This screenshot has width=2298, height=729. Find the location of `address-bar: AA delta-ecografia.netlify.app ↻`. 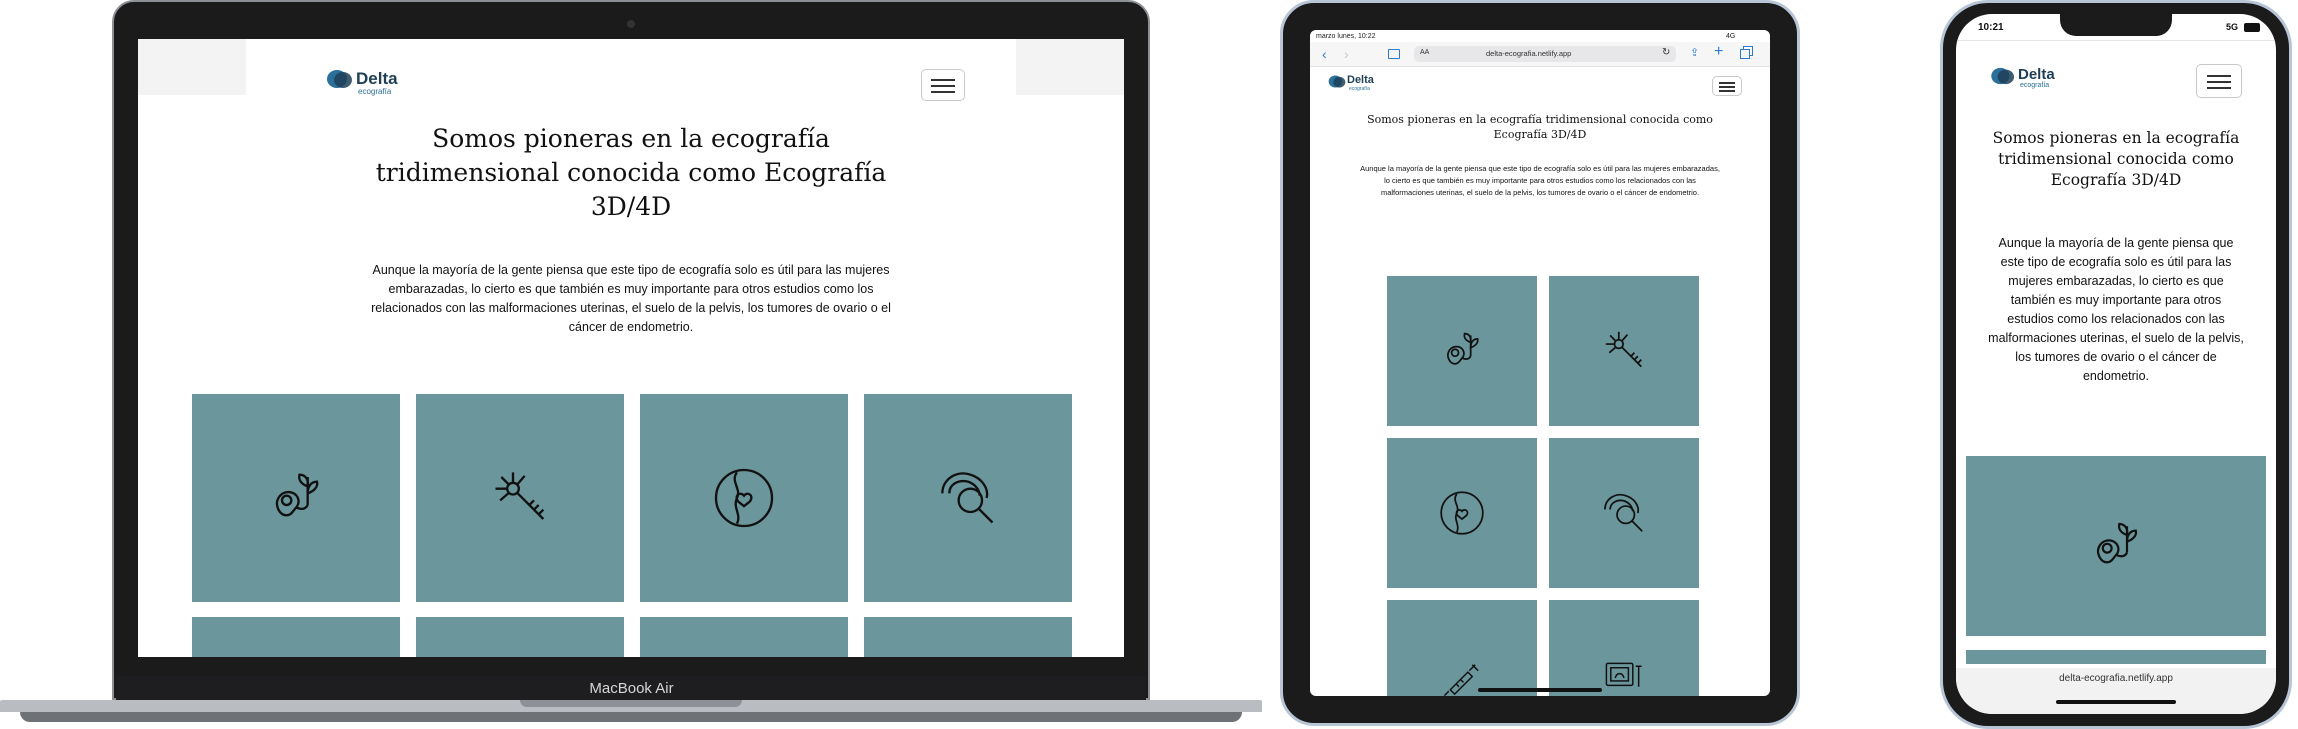

address-bar: AA delta-ecografia.netlify.app ↻ is located at coordinates (1545, 54).